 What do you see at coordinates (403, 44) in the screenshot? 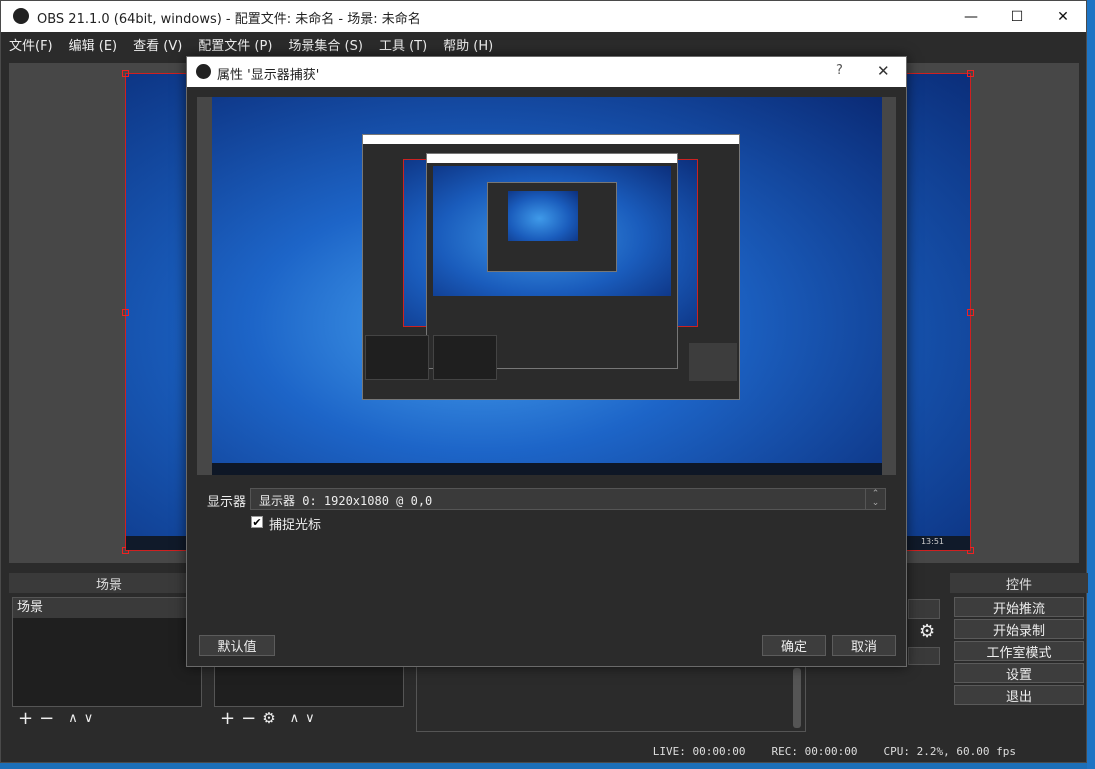
I see `menu-tools: 工具 (T)` at bounding box center [403, 44].